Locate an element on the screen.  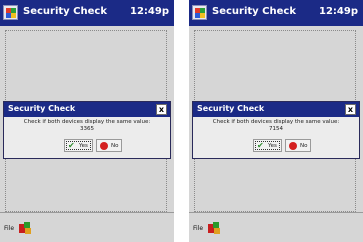
dialog-value: 3365 is located at coordinates (87, 129).